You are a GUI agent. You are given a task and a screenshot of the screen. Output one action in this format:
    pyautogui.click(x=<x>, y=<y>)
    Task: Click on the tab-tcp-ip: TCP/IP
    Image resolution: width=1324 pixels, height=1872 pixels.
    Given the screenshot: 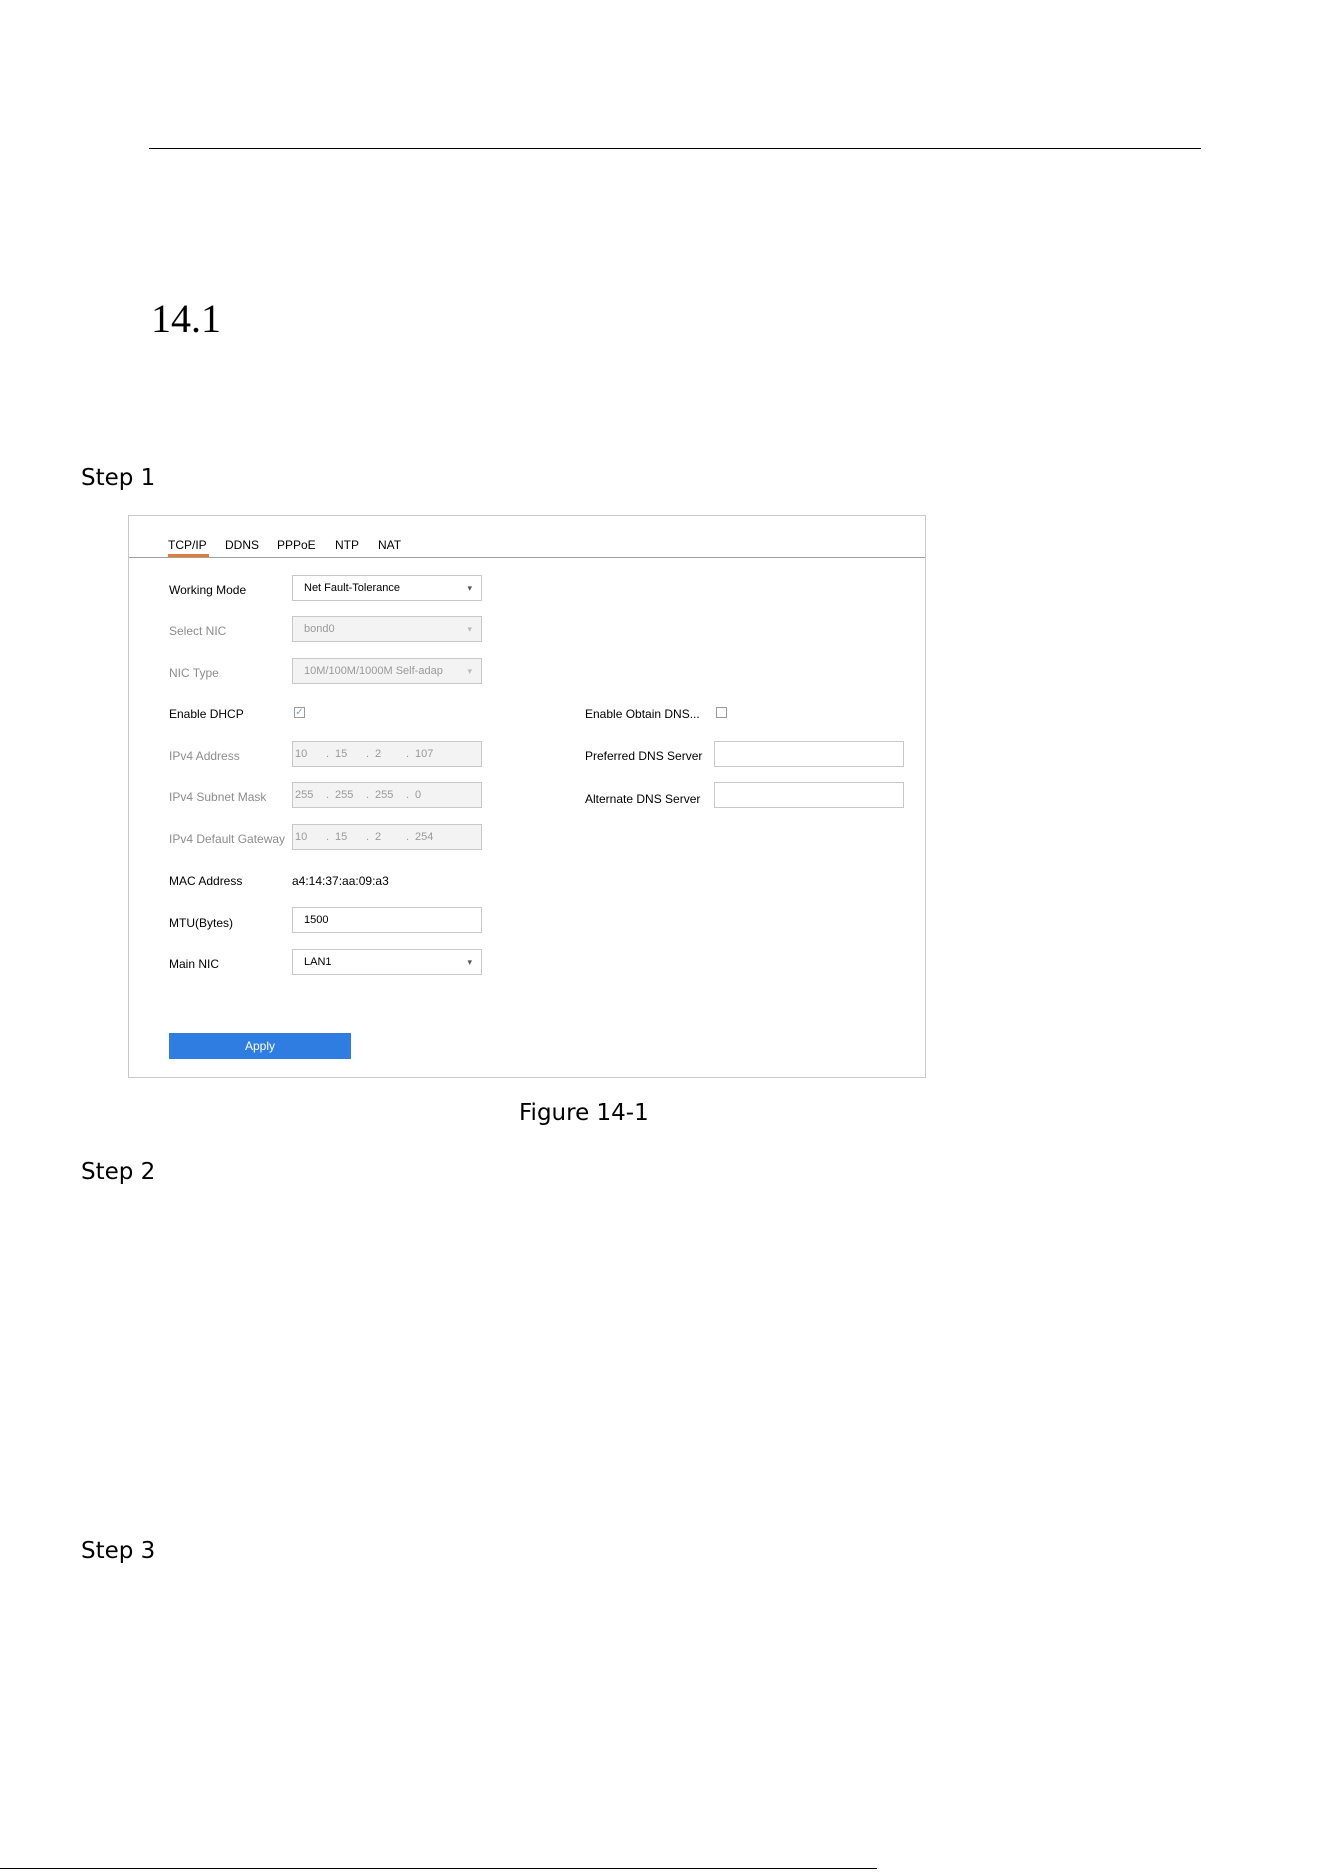 What is the action you would take?
    pyautogui.click(x=187, y=545)
    